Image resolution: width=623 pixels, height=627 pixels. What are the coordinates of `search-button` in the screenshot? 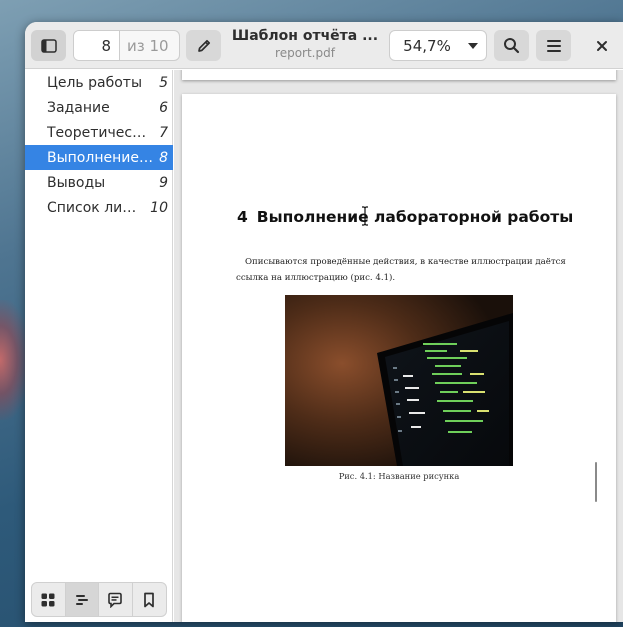 It's located at (511, 45).